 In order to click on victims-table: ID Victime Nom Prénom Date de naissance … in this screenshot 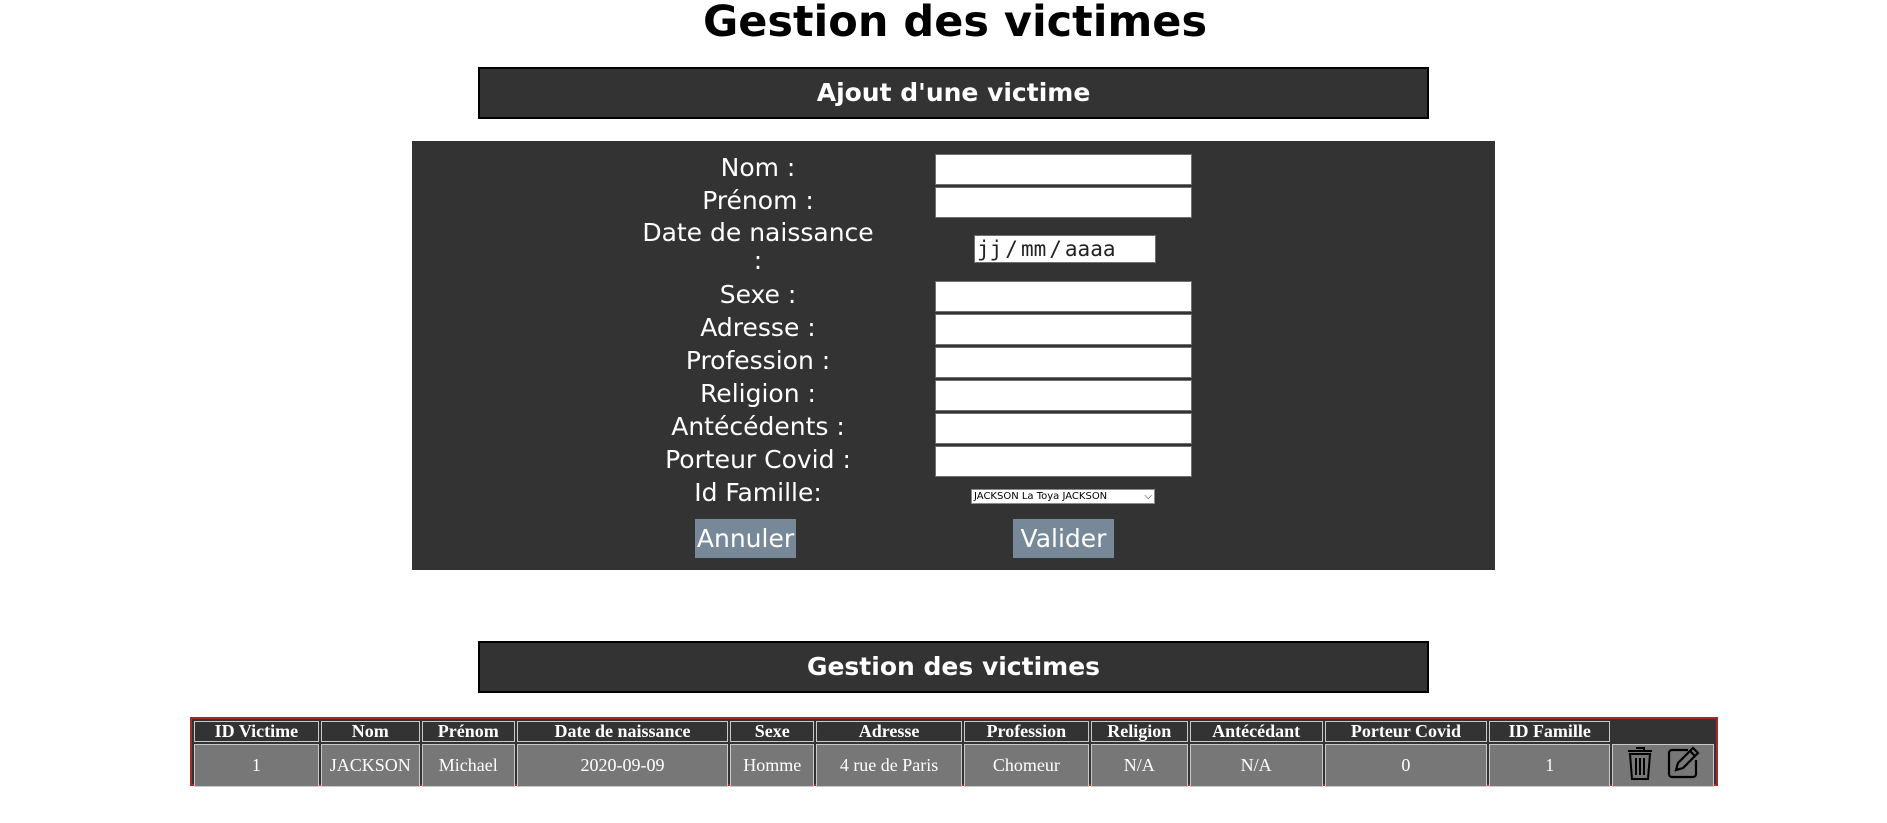, I will do `click(954, 754)`.